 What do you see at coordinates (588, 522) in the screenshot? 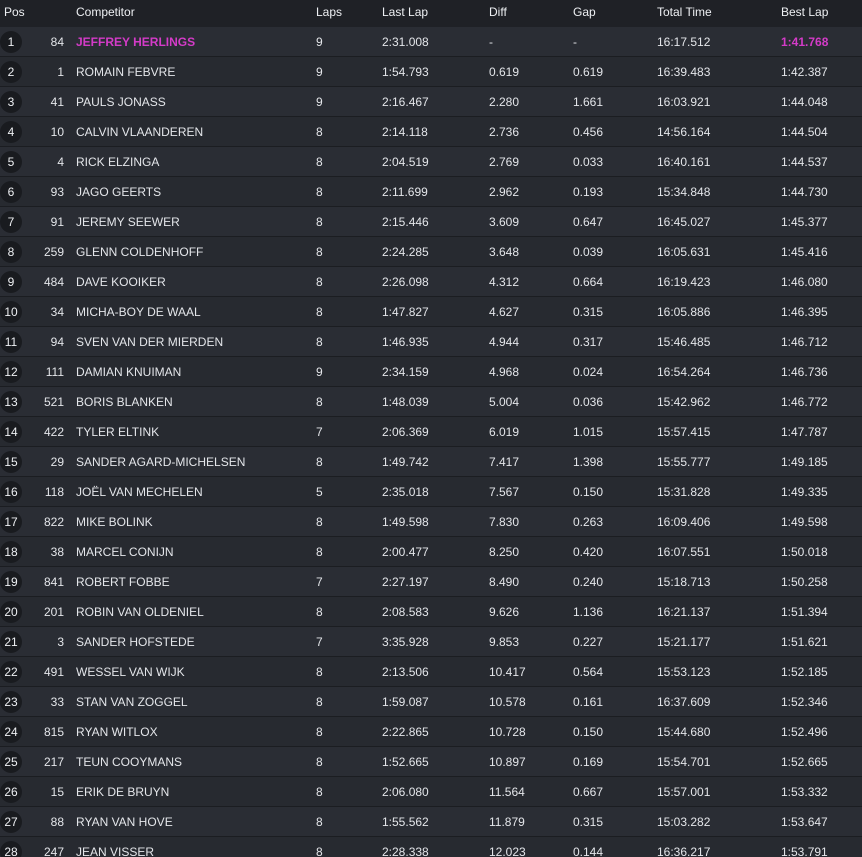
I see `gap-value: 0.263` at bounding box center [588, 522].